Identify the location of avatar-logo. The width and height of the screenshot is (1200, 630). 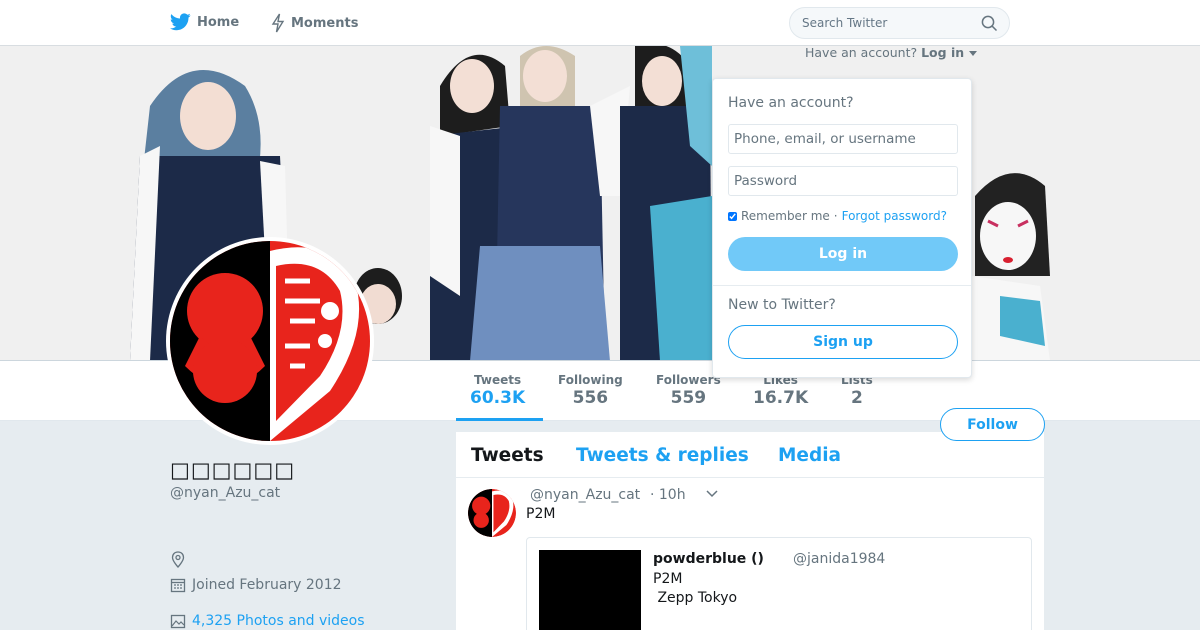
(270, 341).